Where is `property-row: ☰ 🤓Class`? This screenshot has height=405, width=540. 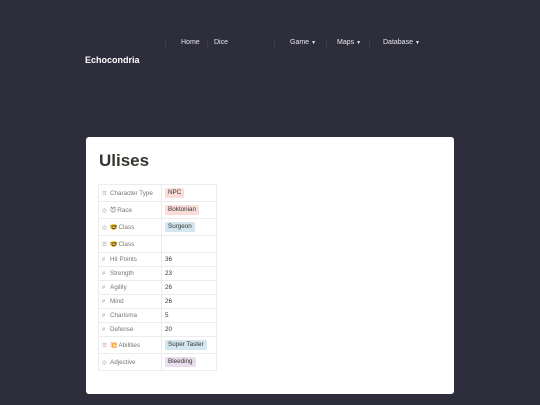
property-row: ☰ 🤓Class is located at coordinates (157, 244).